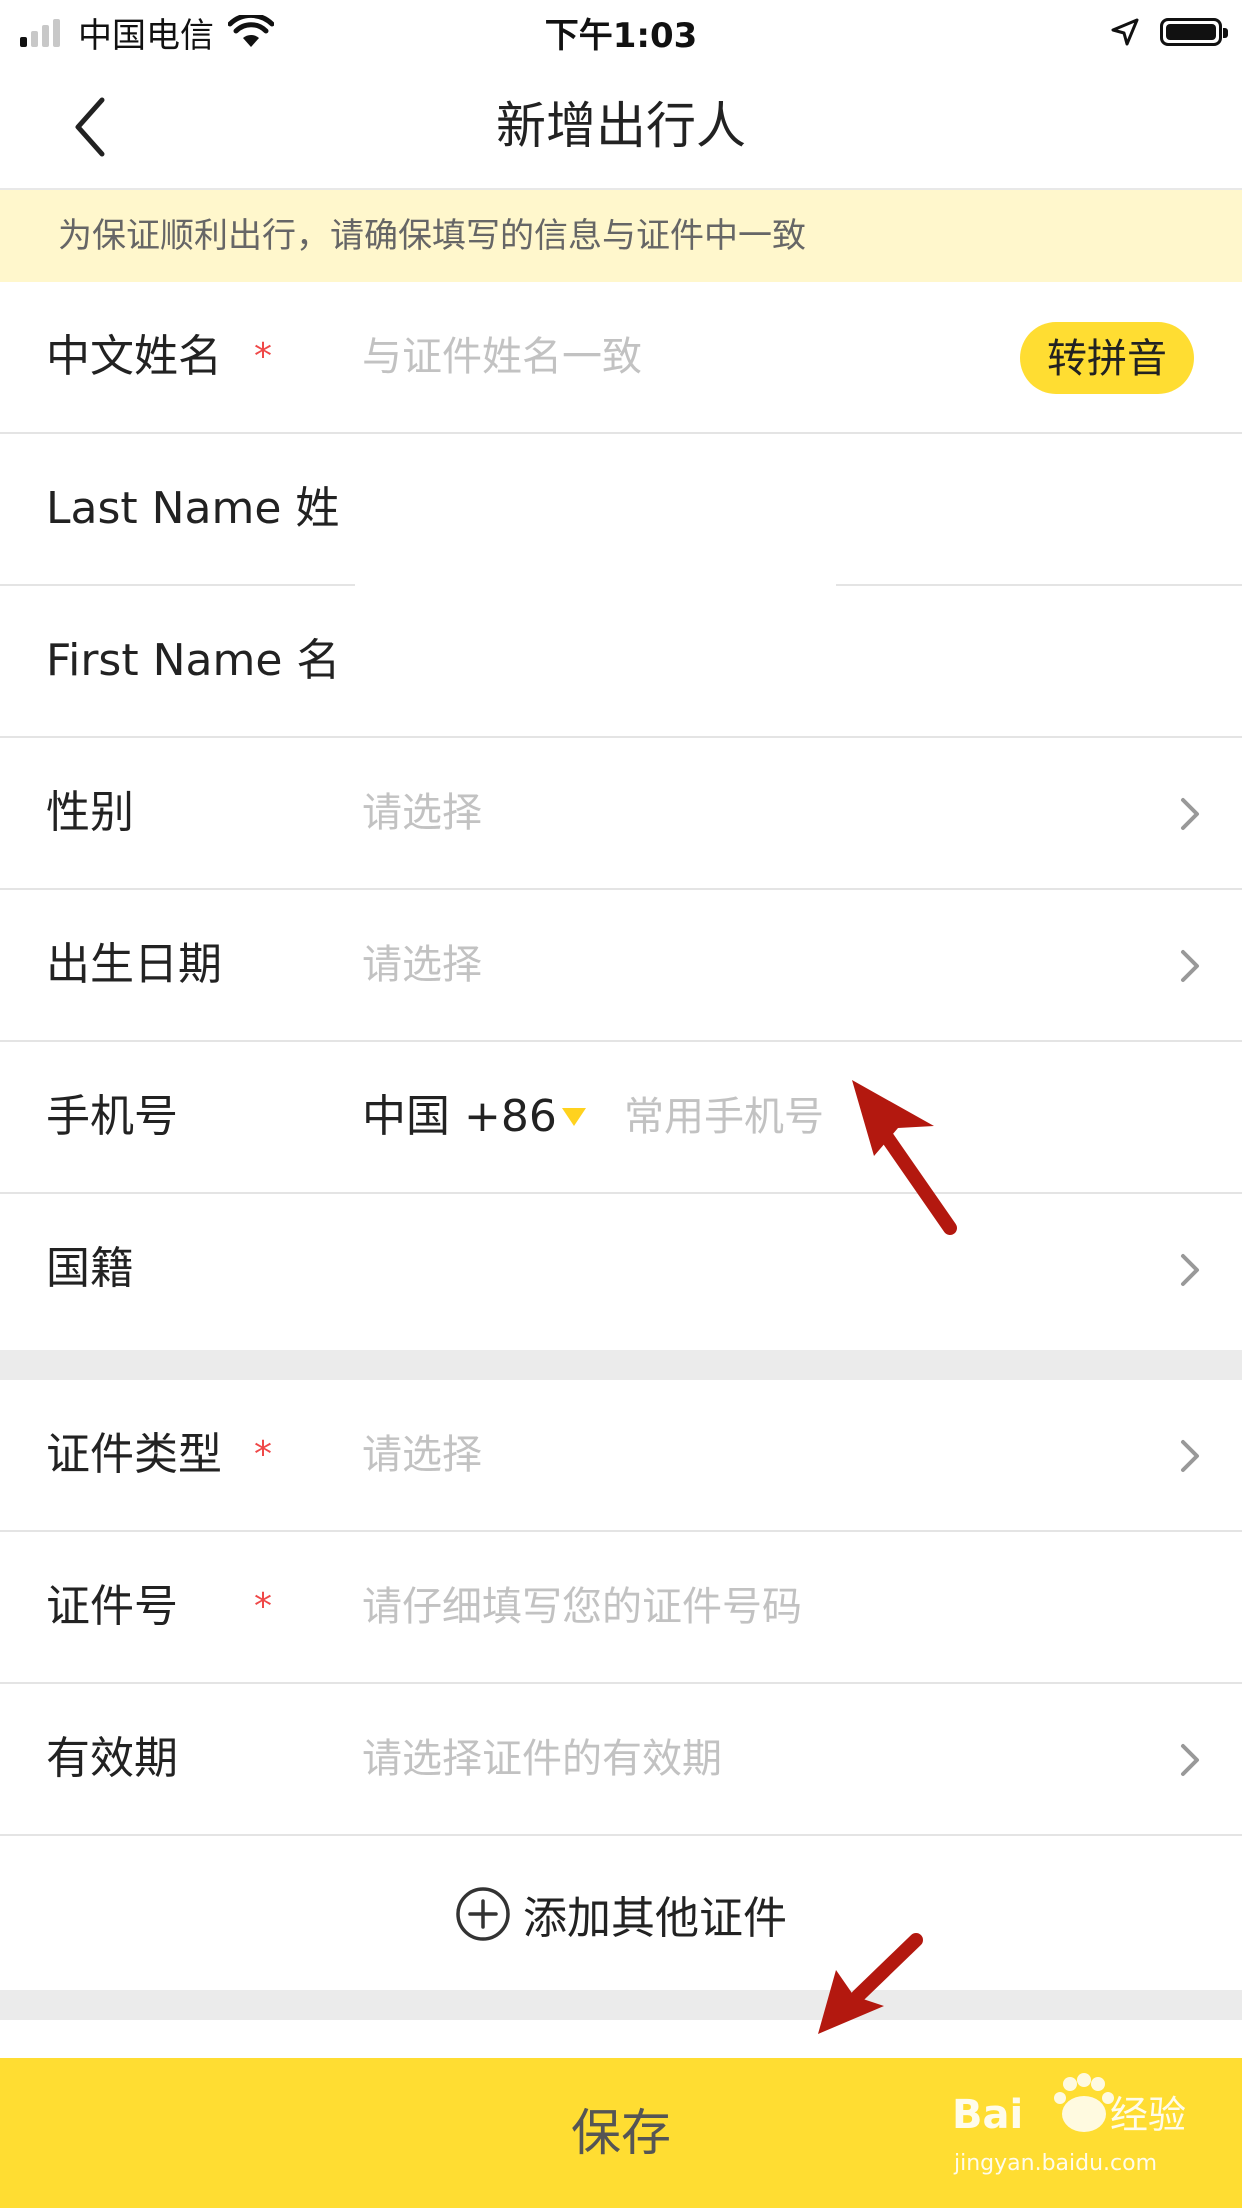  I want to click on id-type-select: 请选择, so click(422, 1455).